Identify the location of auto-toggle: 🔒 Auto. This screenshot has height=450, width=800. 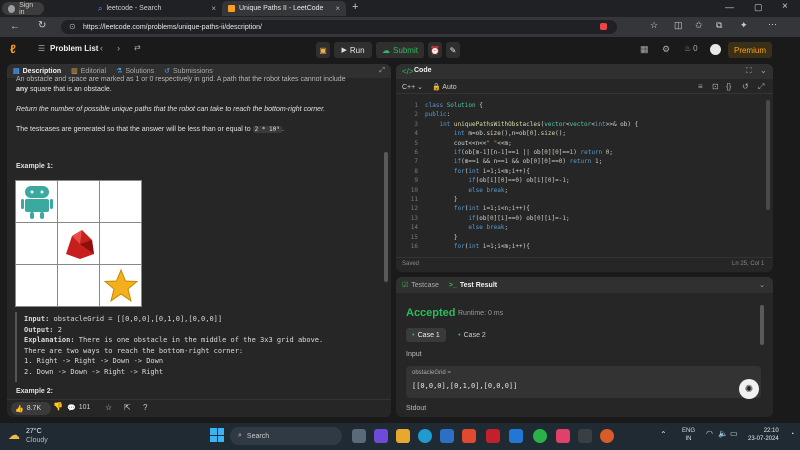
(444, 87).